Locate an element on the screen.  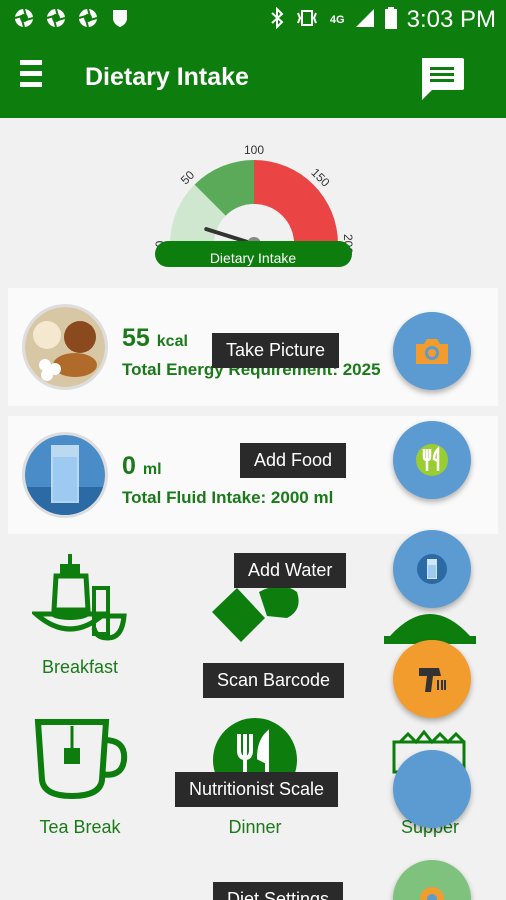
meal-label: Breakfast is located at coordinates (80, 667).